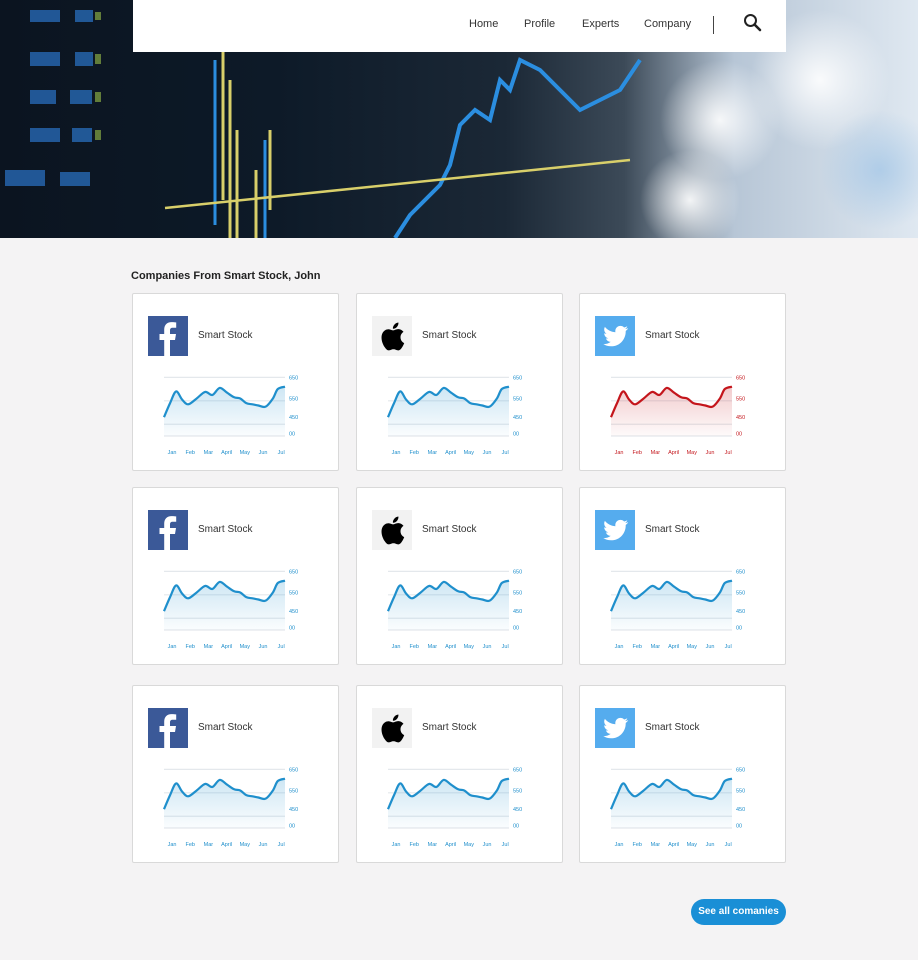 The height and width of the screenshot is (960, 918). Describe the element at coordinates (753, 23) in the screenshot. I see `search-icon` at that location.